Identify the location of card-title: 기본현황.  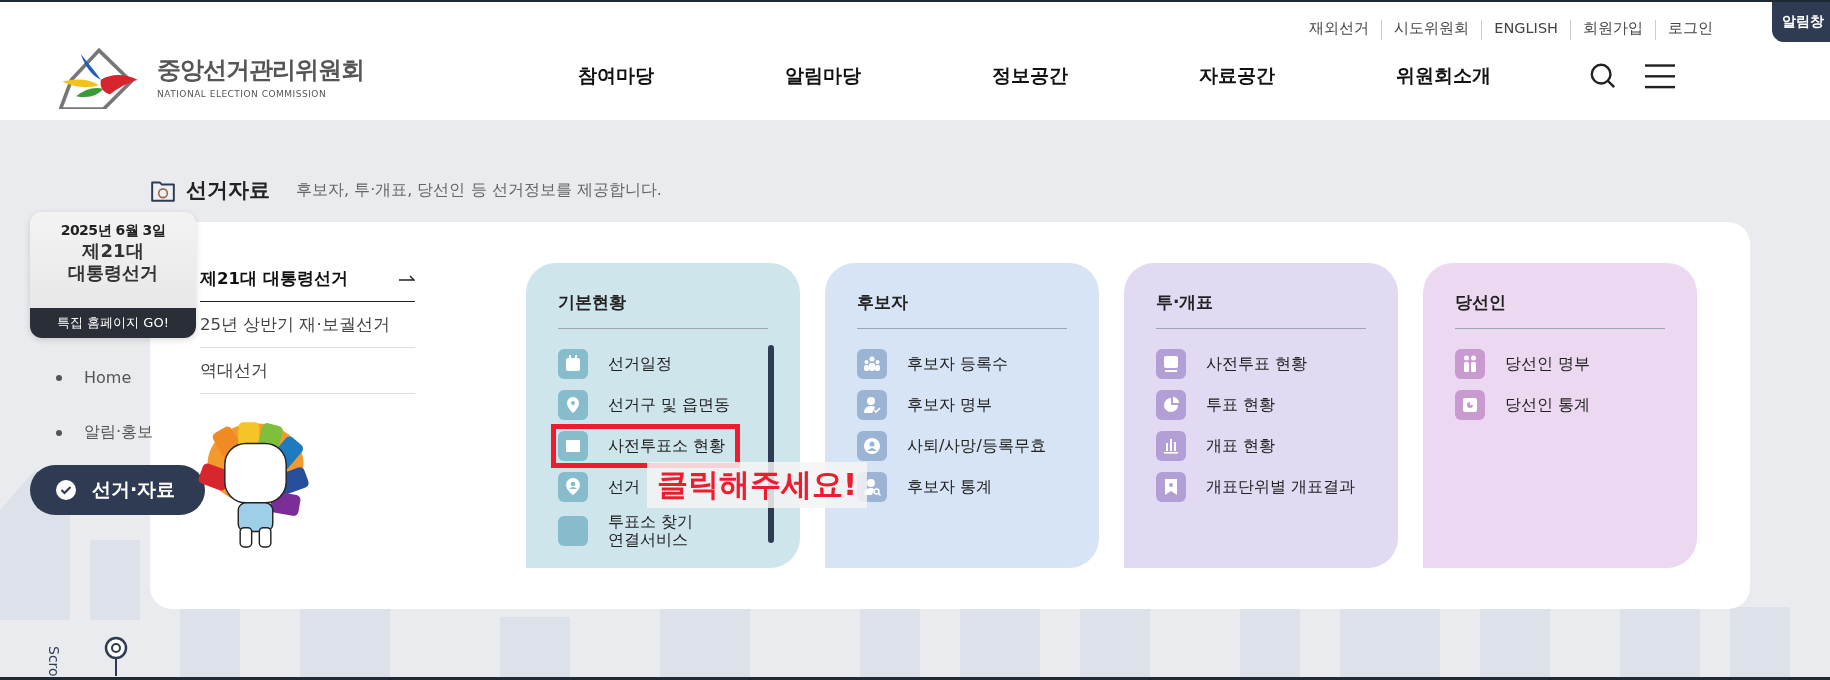
(663, 310).